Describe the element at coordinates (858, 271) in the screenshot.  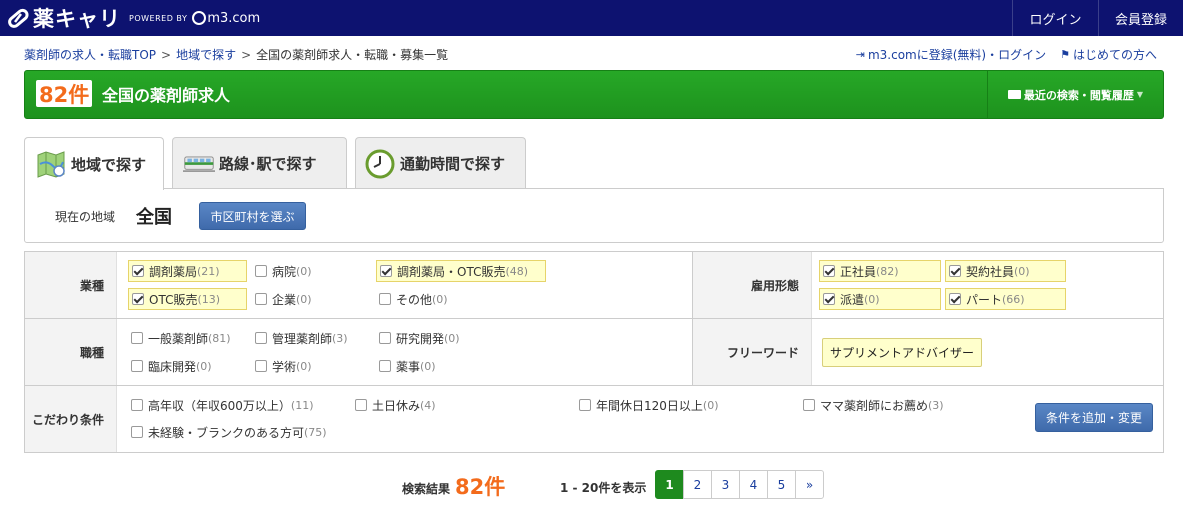
I see `option-label: 正社員` at that location.